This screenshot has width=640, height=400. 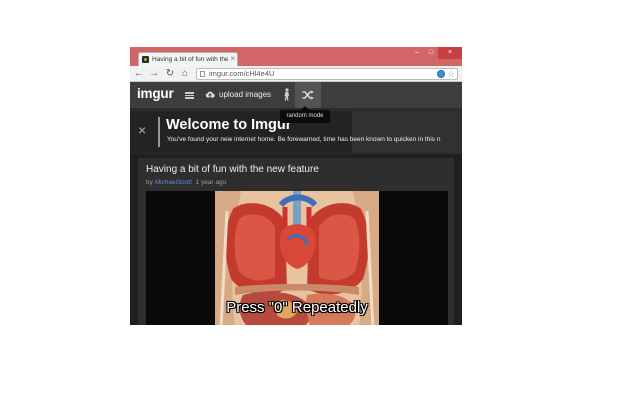 I want to click on upload-images-link: upload images, so click(x=245, y=95).